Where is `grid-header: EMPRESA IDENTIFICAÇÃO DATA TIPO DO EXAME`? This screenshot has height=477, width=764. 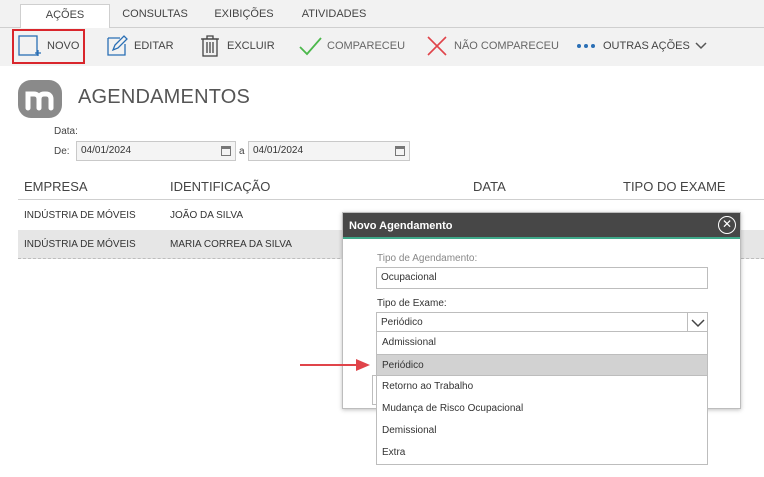 grid-header: EMPRESA IDENTIFICAÇÃO DATA TIPO DO EXAME is located at coordinates (391, 186).